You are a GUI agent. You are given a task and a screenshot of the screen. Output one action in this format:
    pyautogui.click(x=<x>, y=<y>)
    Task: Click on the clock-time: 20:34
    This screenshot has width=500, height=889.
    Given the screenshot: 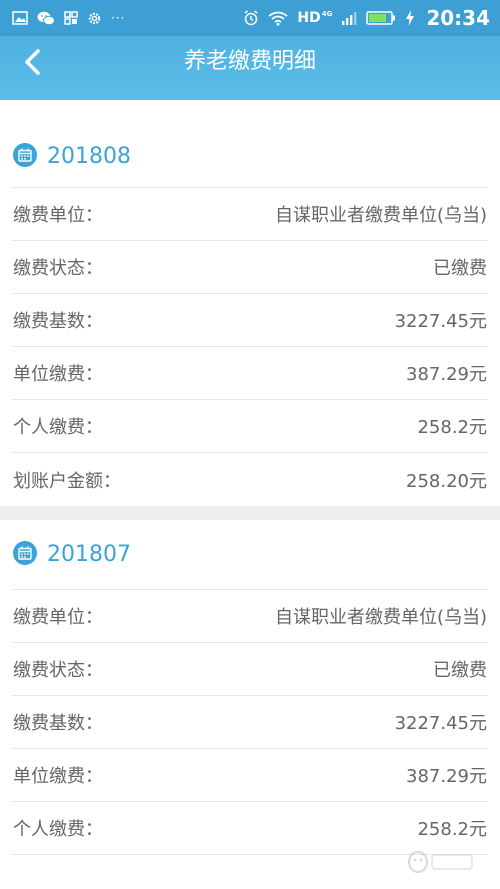 What is the action you would take?
    pyautogui.click(x=458, y=18)
    